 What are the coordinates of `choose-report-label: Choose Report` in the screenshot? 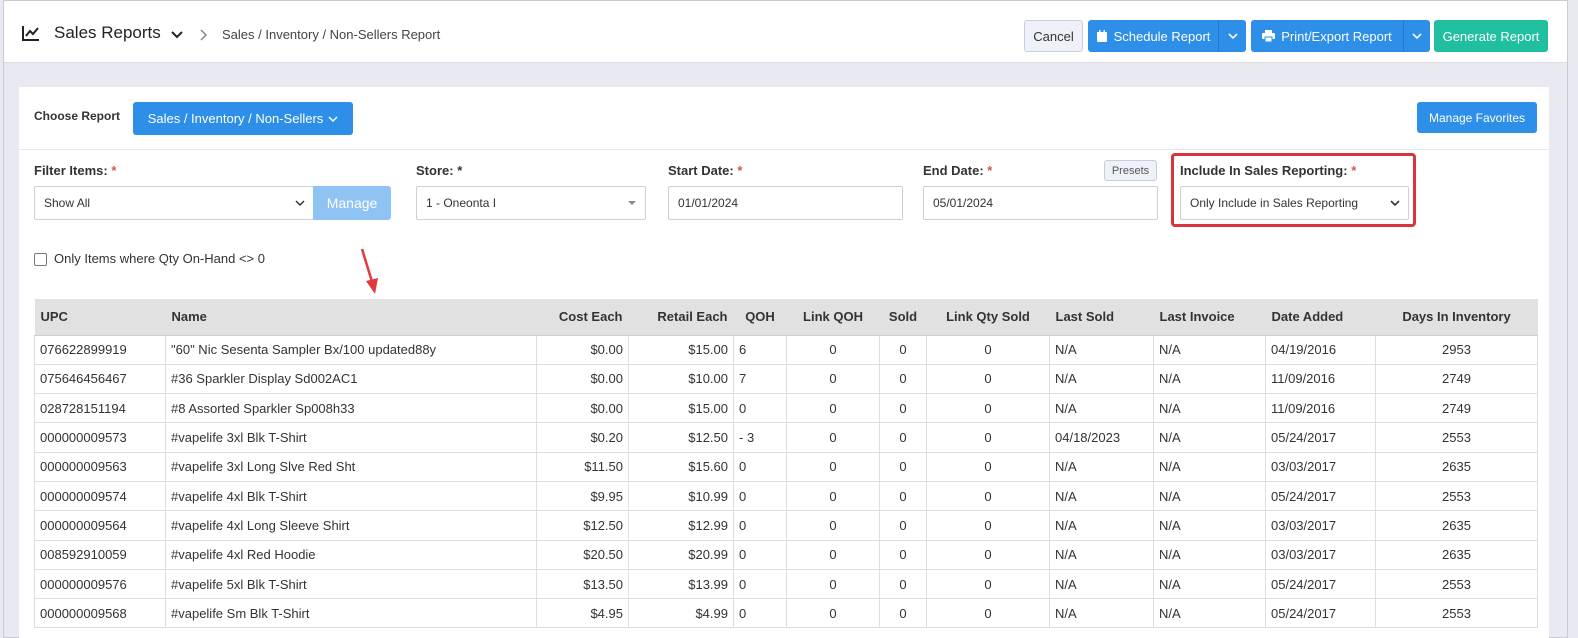 It's located at (77, 116).